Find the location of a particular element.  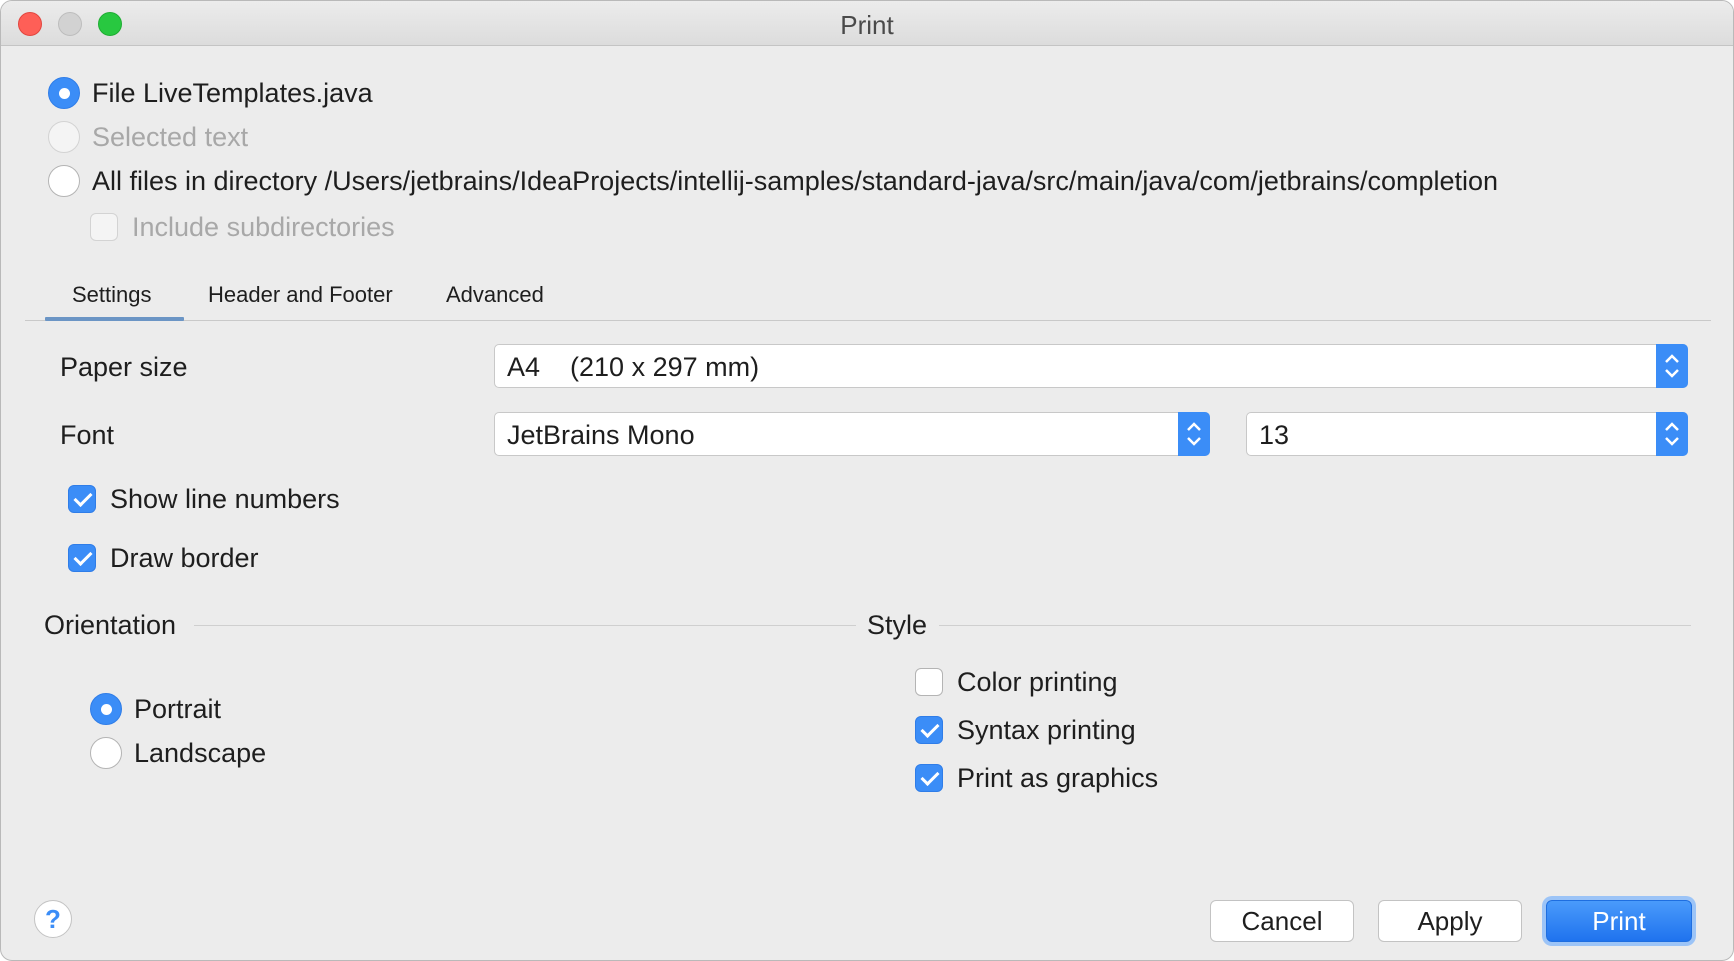

style-separator is located at coordinates (1315, 625).